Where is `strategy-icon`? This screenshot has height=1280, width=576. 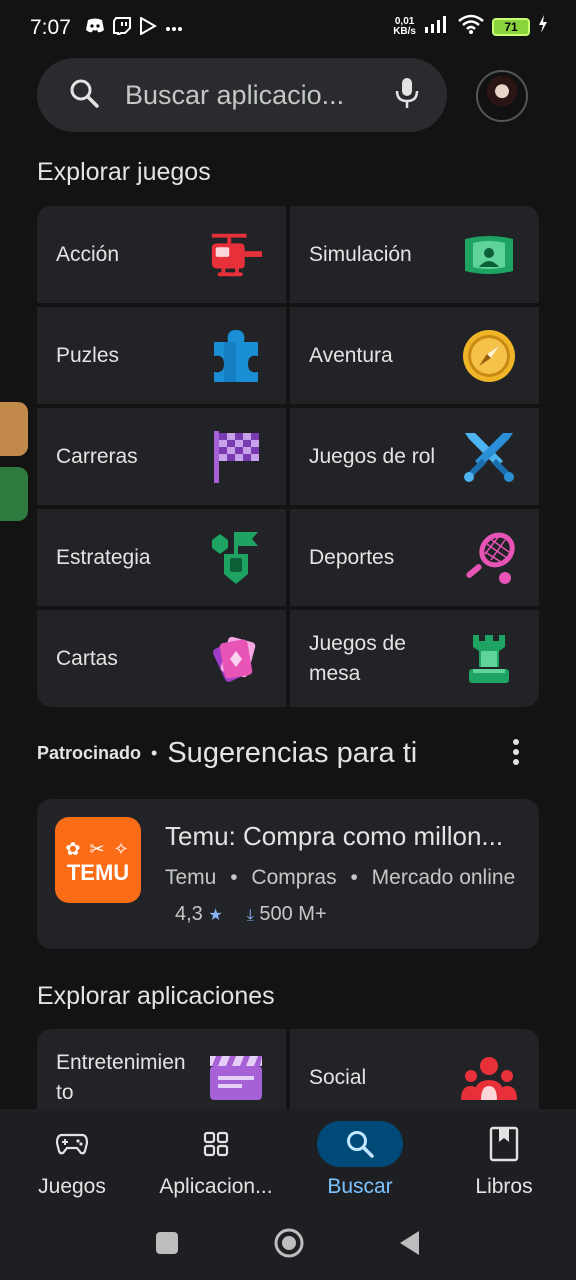 strategy-icon is located at coordinates (236, 558).